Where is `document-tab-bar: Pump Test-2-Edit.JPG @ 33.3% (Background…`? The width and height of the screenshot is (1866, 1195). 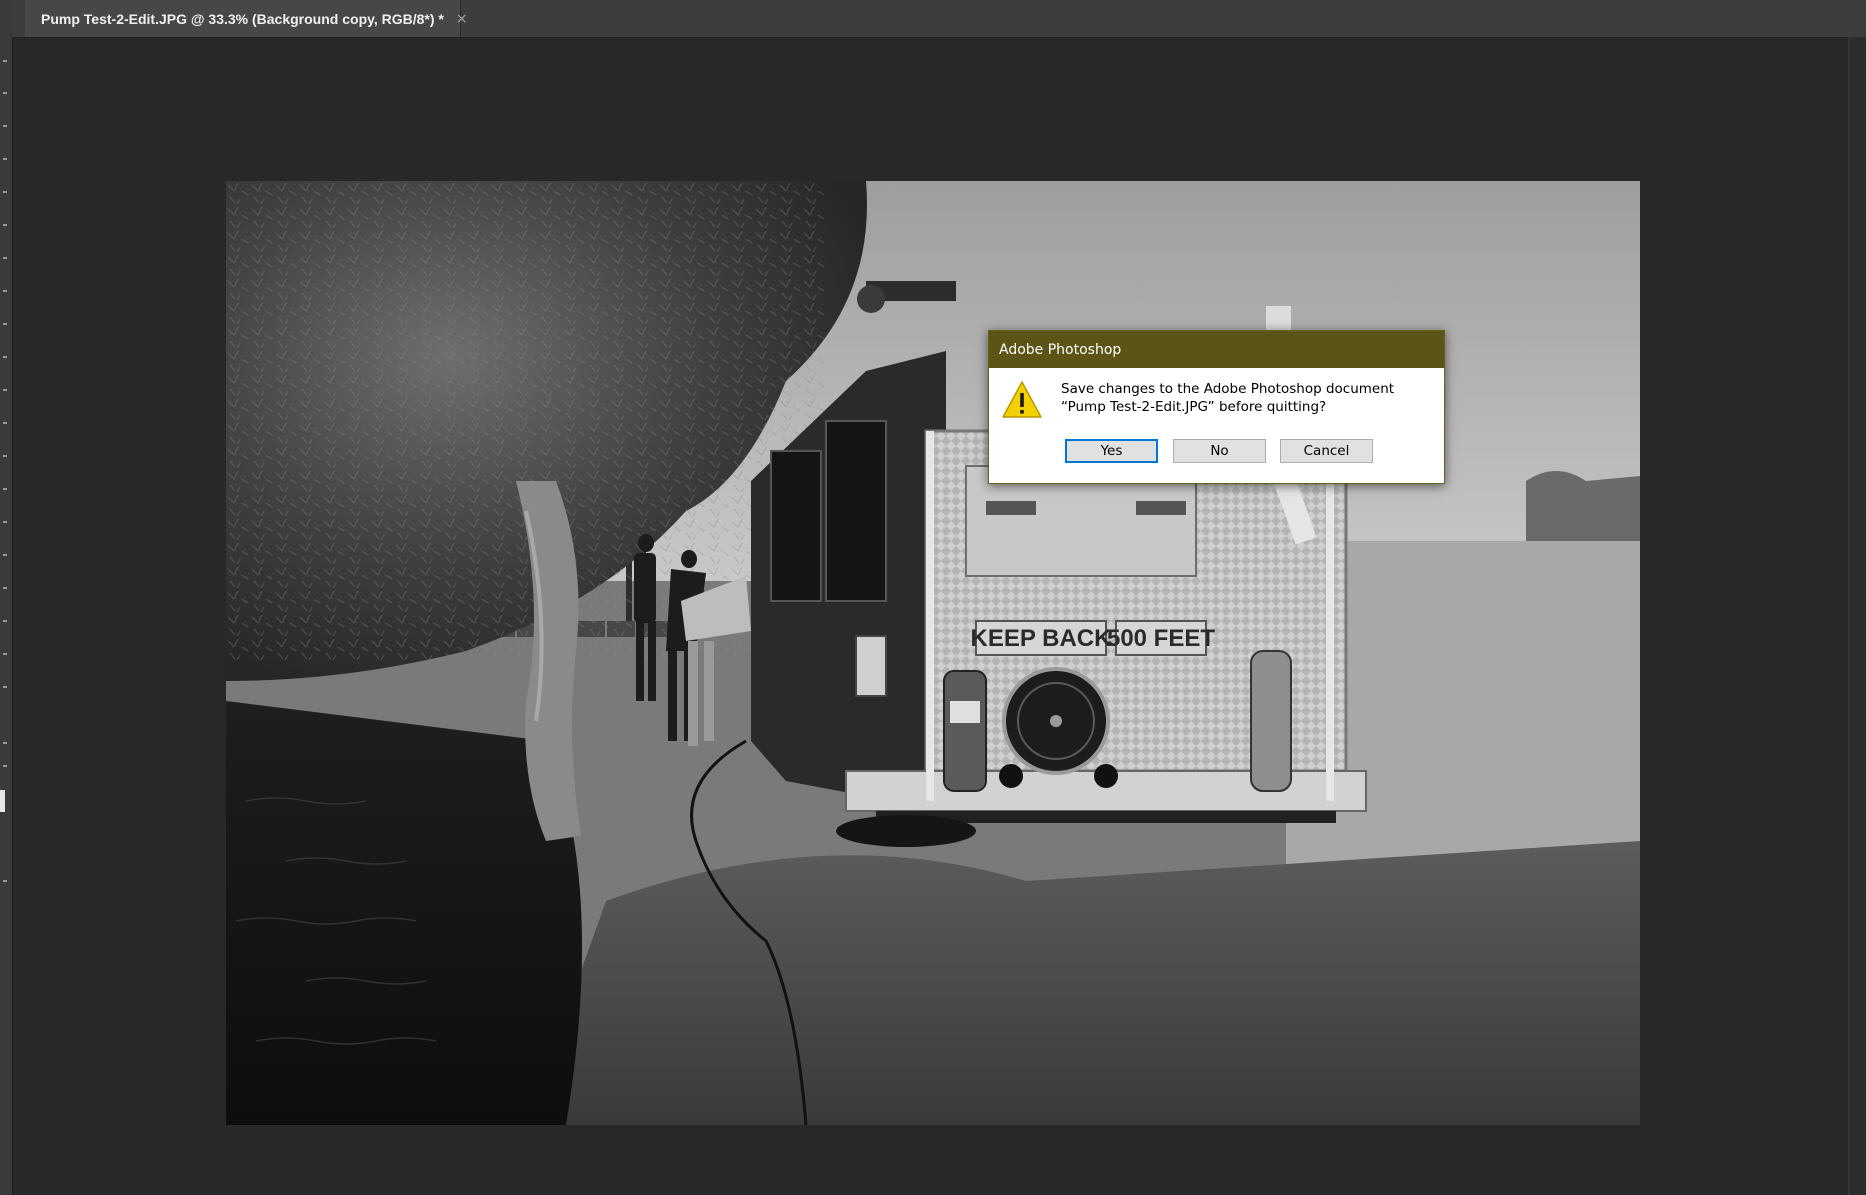
document-tab-bar: Pump Test-2-Edit.JPG @ 33.3% (Background… is located at coordinates (939, 19).